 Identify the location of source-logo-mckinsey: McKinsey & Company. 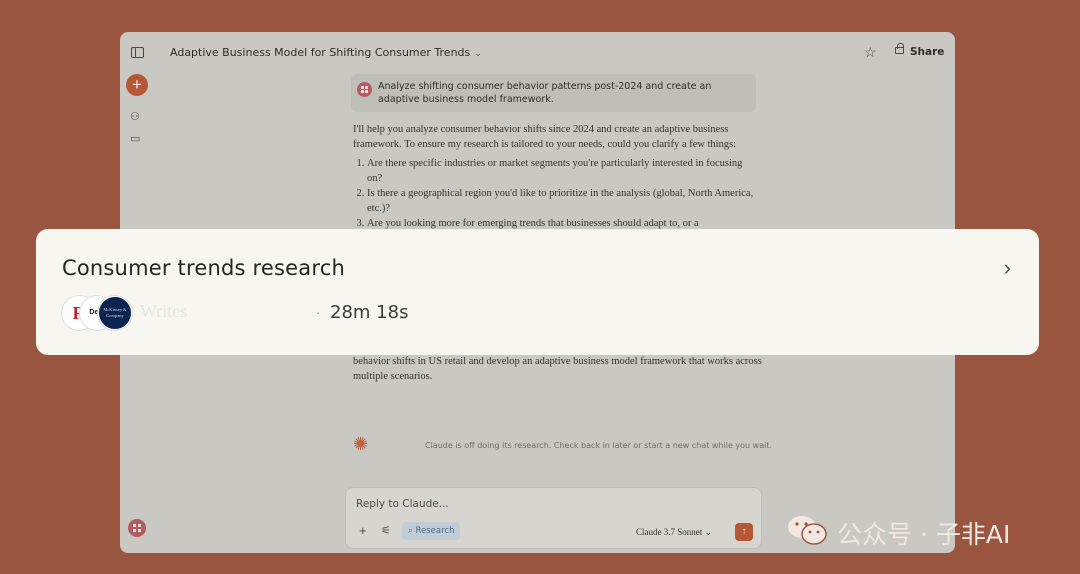
(115, 313).